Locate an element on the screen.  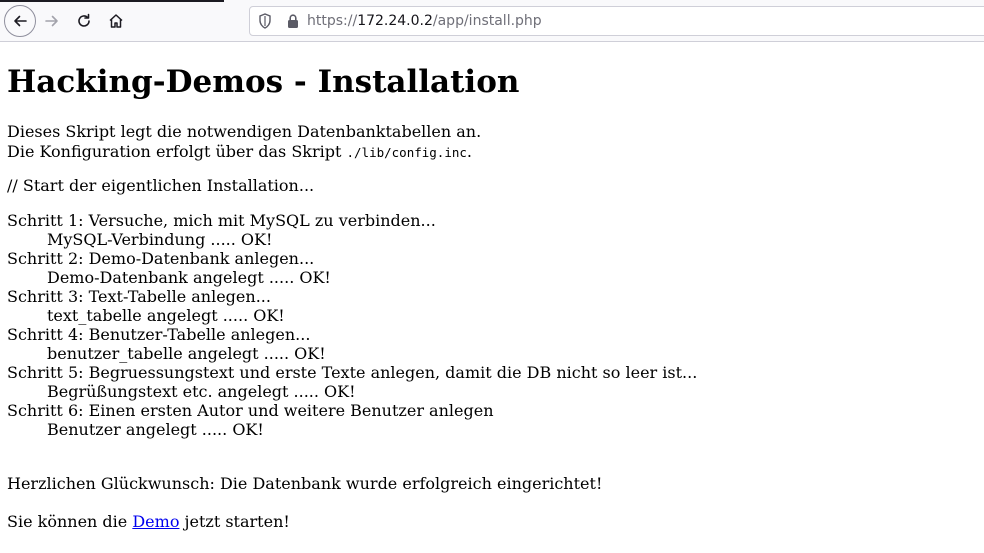
lock-icon is located at coordinates (293, 21).